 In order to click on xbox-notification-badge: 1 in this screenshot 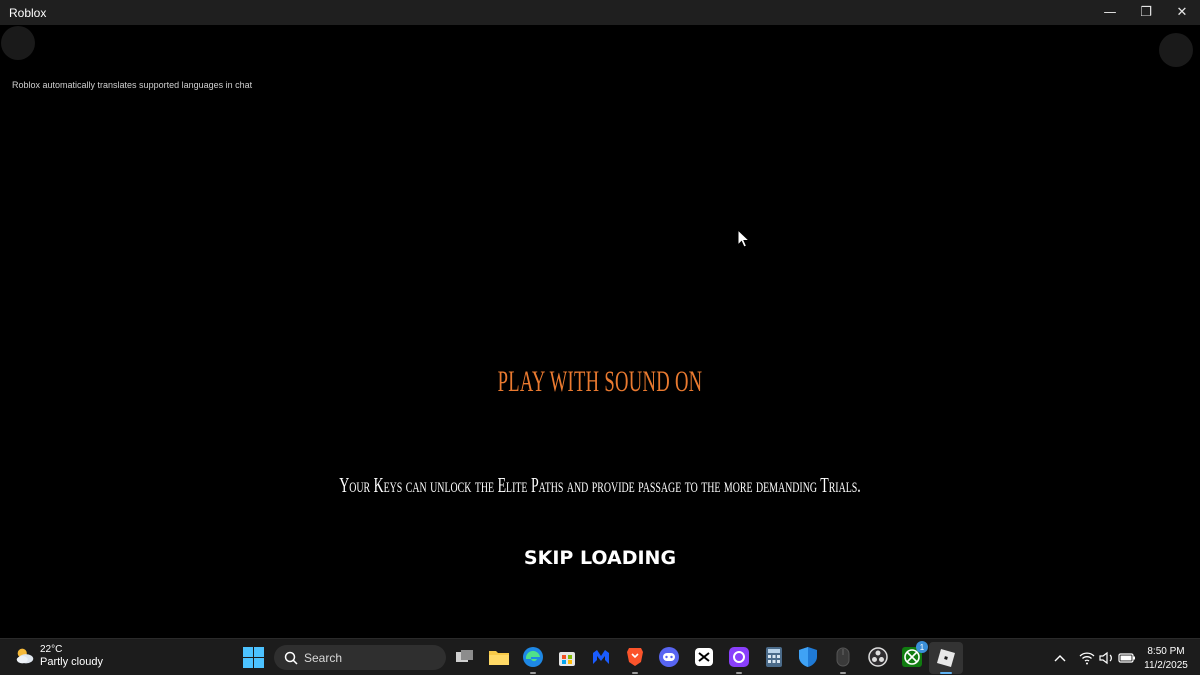, I will do `click(922, 647)`.